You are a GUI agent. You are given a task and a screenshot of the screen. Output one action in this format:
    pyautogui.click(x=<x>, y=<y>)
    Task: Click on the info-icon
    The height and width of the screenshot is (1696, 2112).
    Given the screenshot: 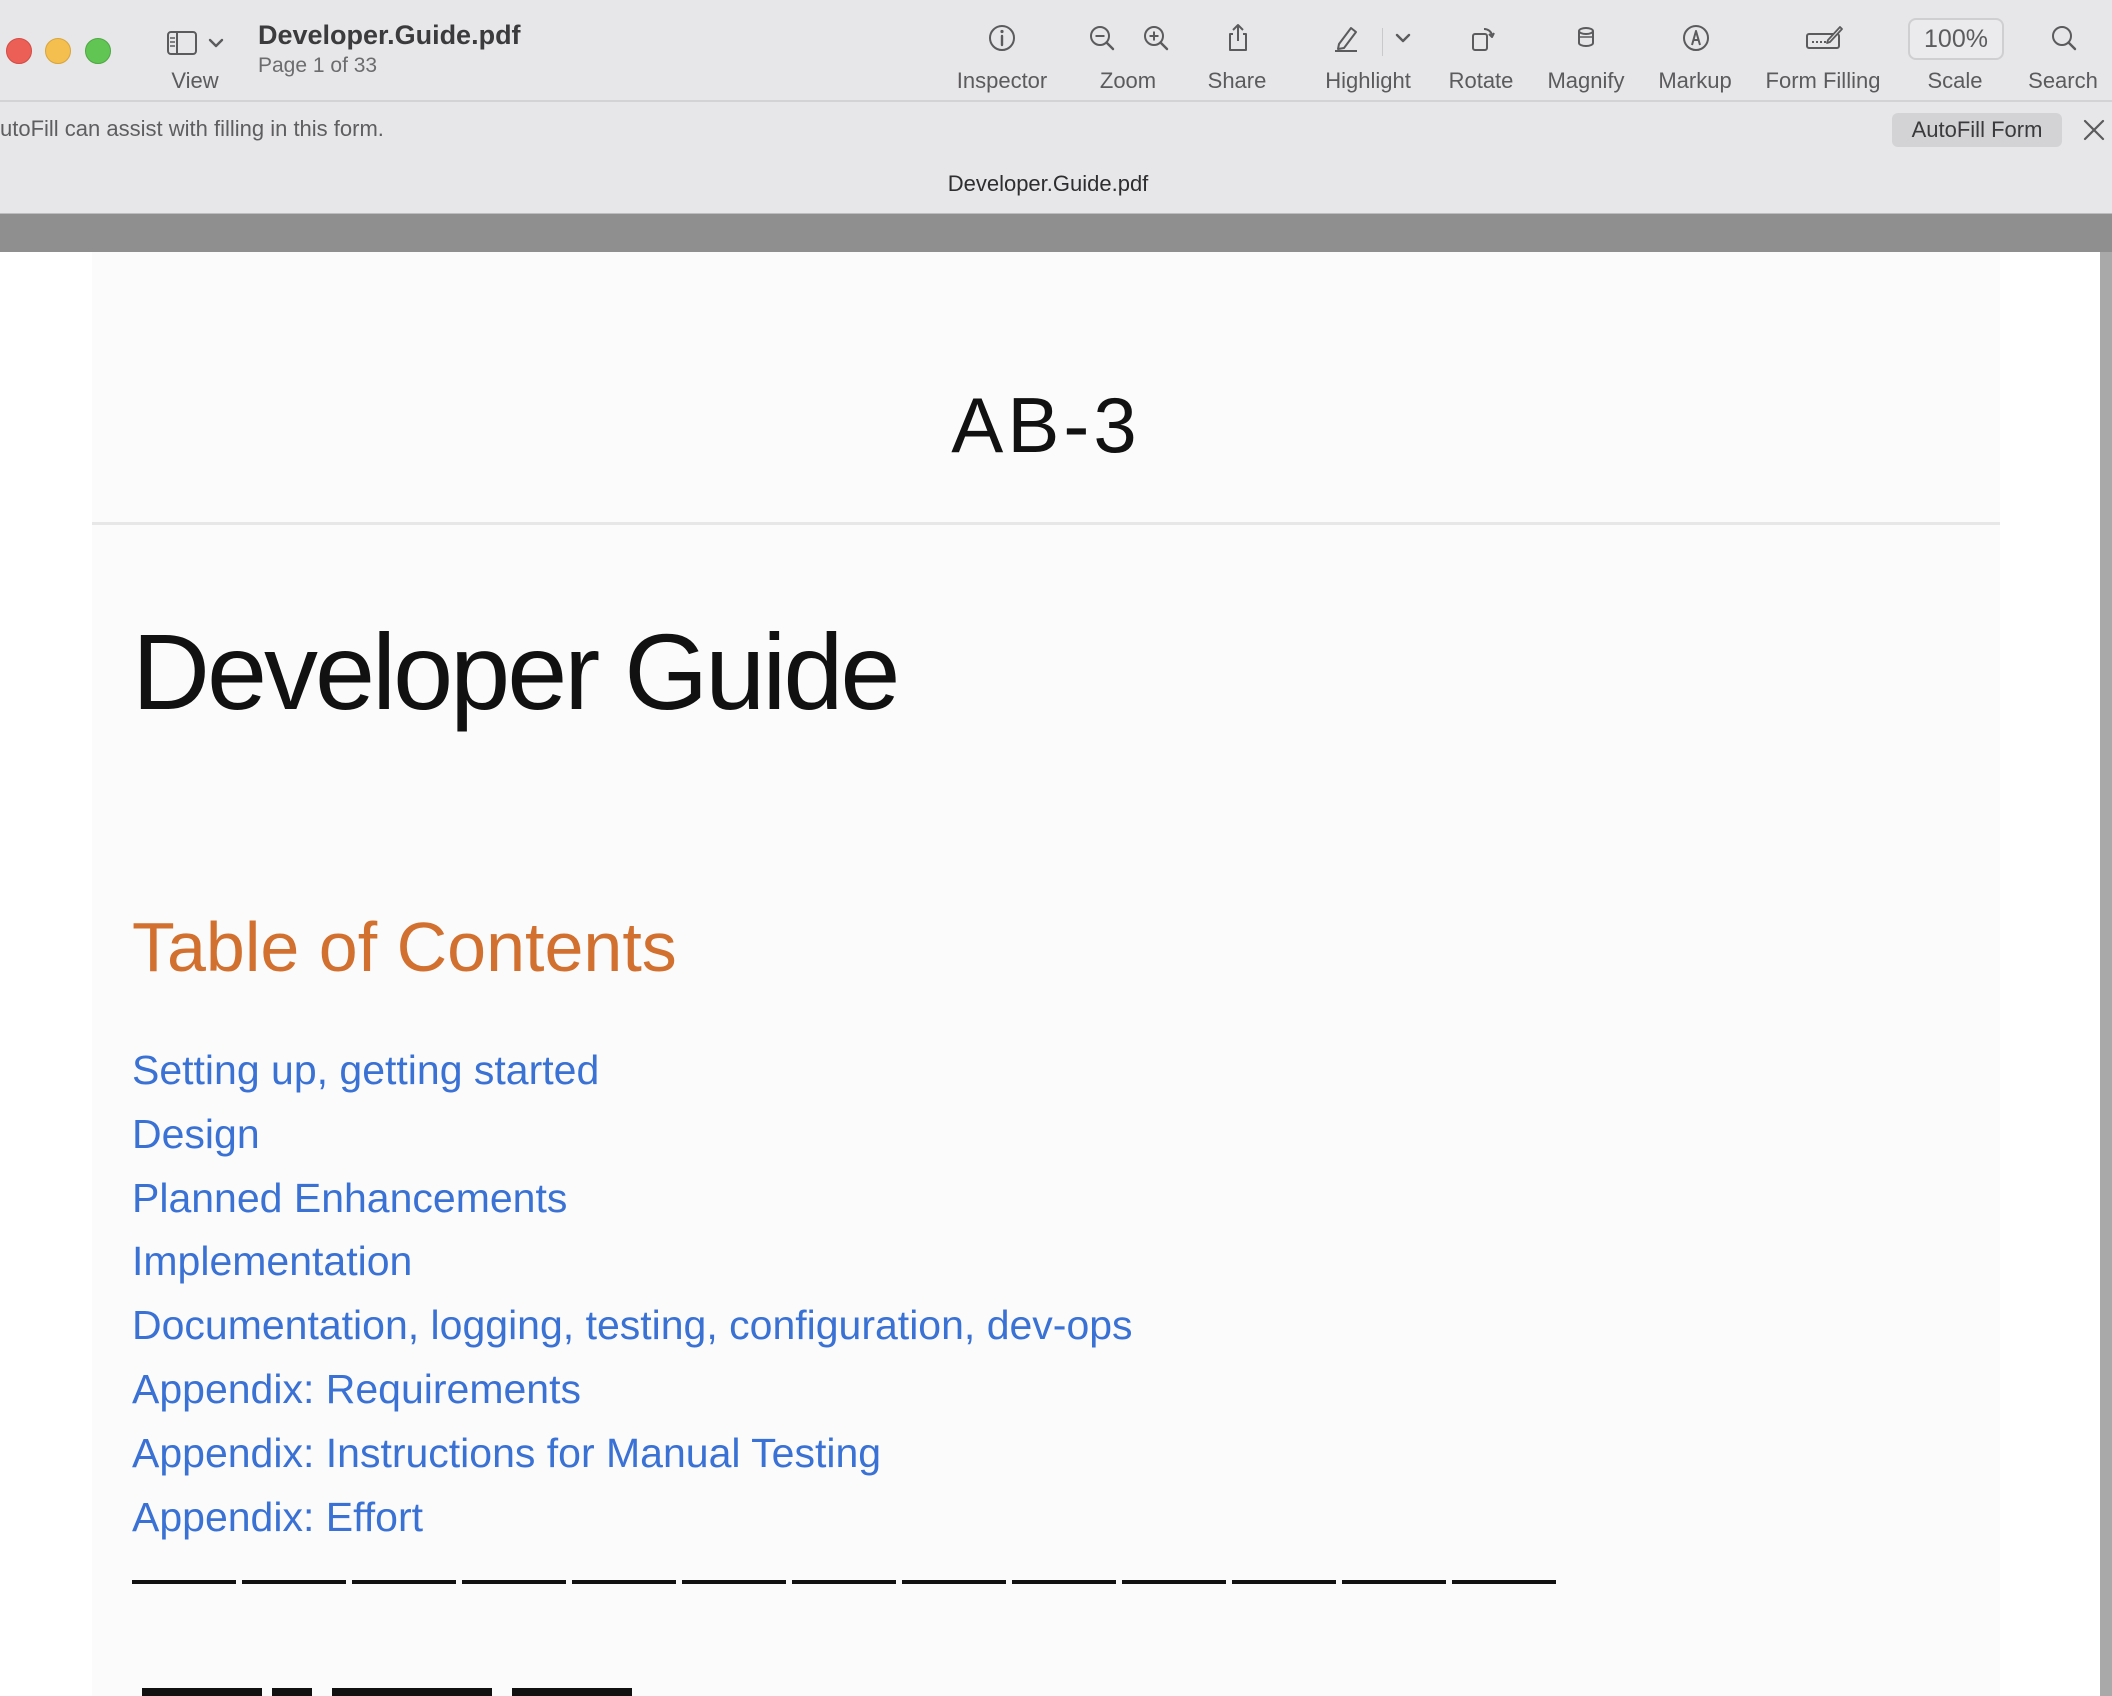 What is the action you would take?
    pyautogui.click(x=1002, y=38)
    